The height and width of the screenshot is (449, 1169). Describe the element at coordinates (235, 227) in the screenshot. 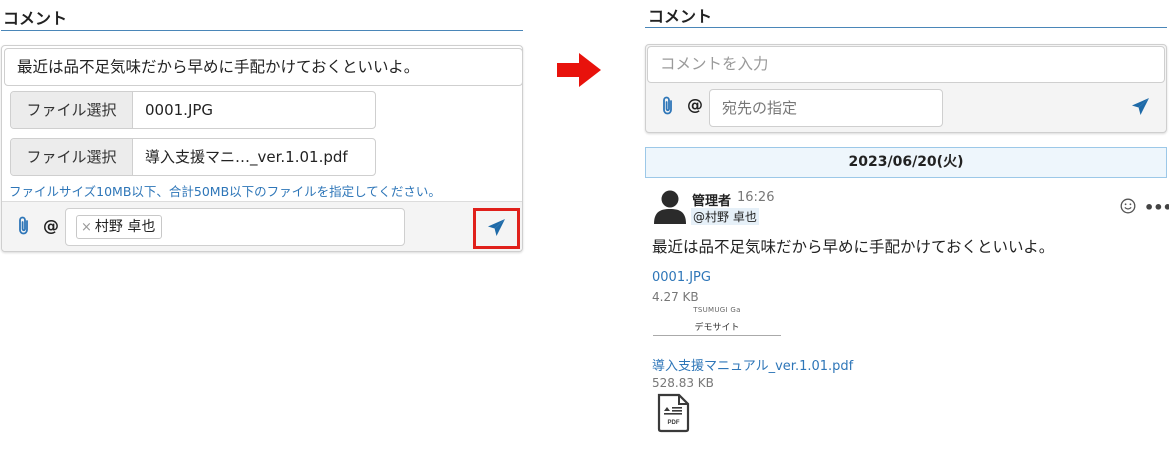

I see `recipient-field: × 村野 卓也` at that location.